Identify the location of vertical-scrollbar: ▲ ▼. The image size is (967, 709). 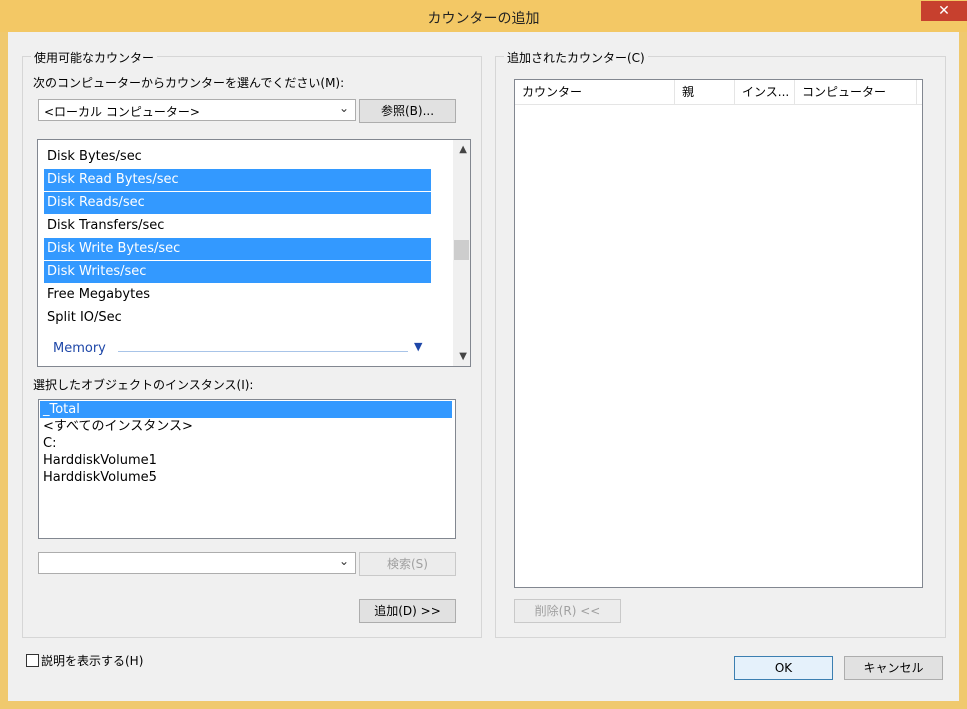
(461, 253).